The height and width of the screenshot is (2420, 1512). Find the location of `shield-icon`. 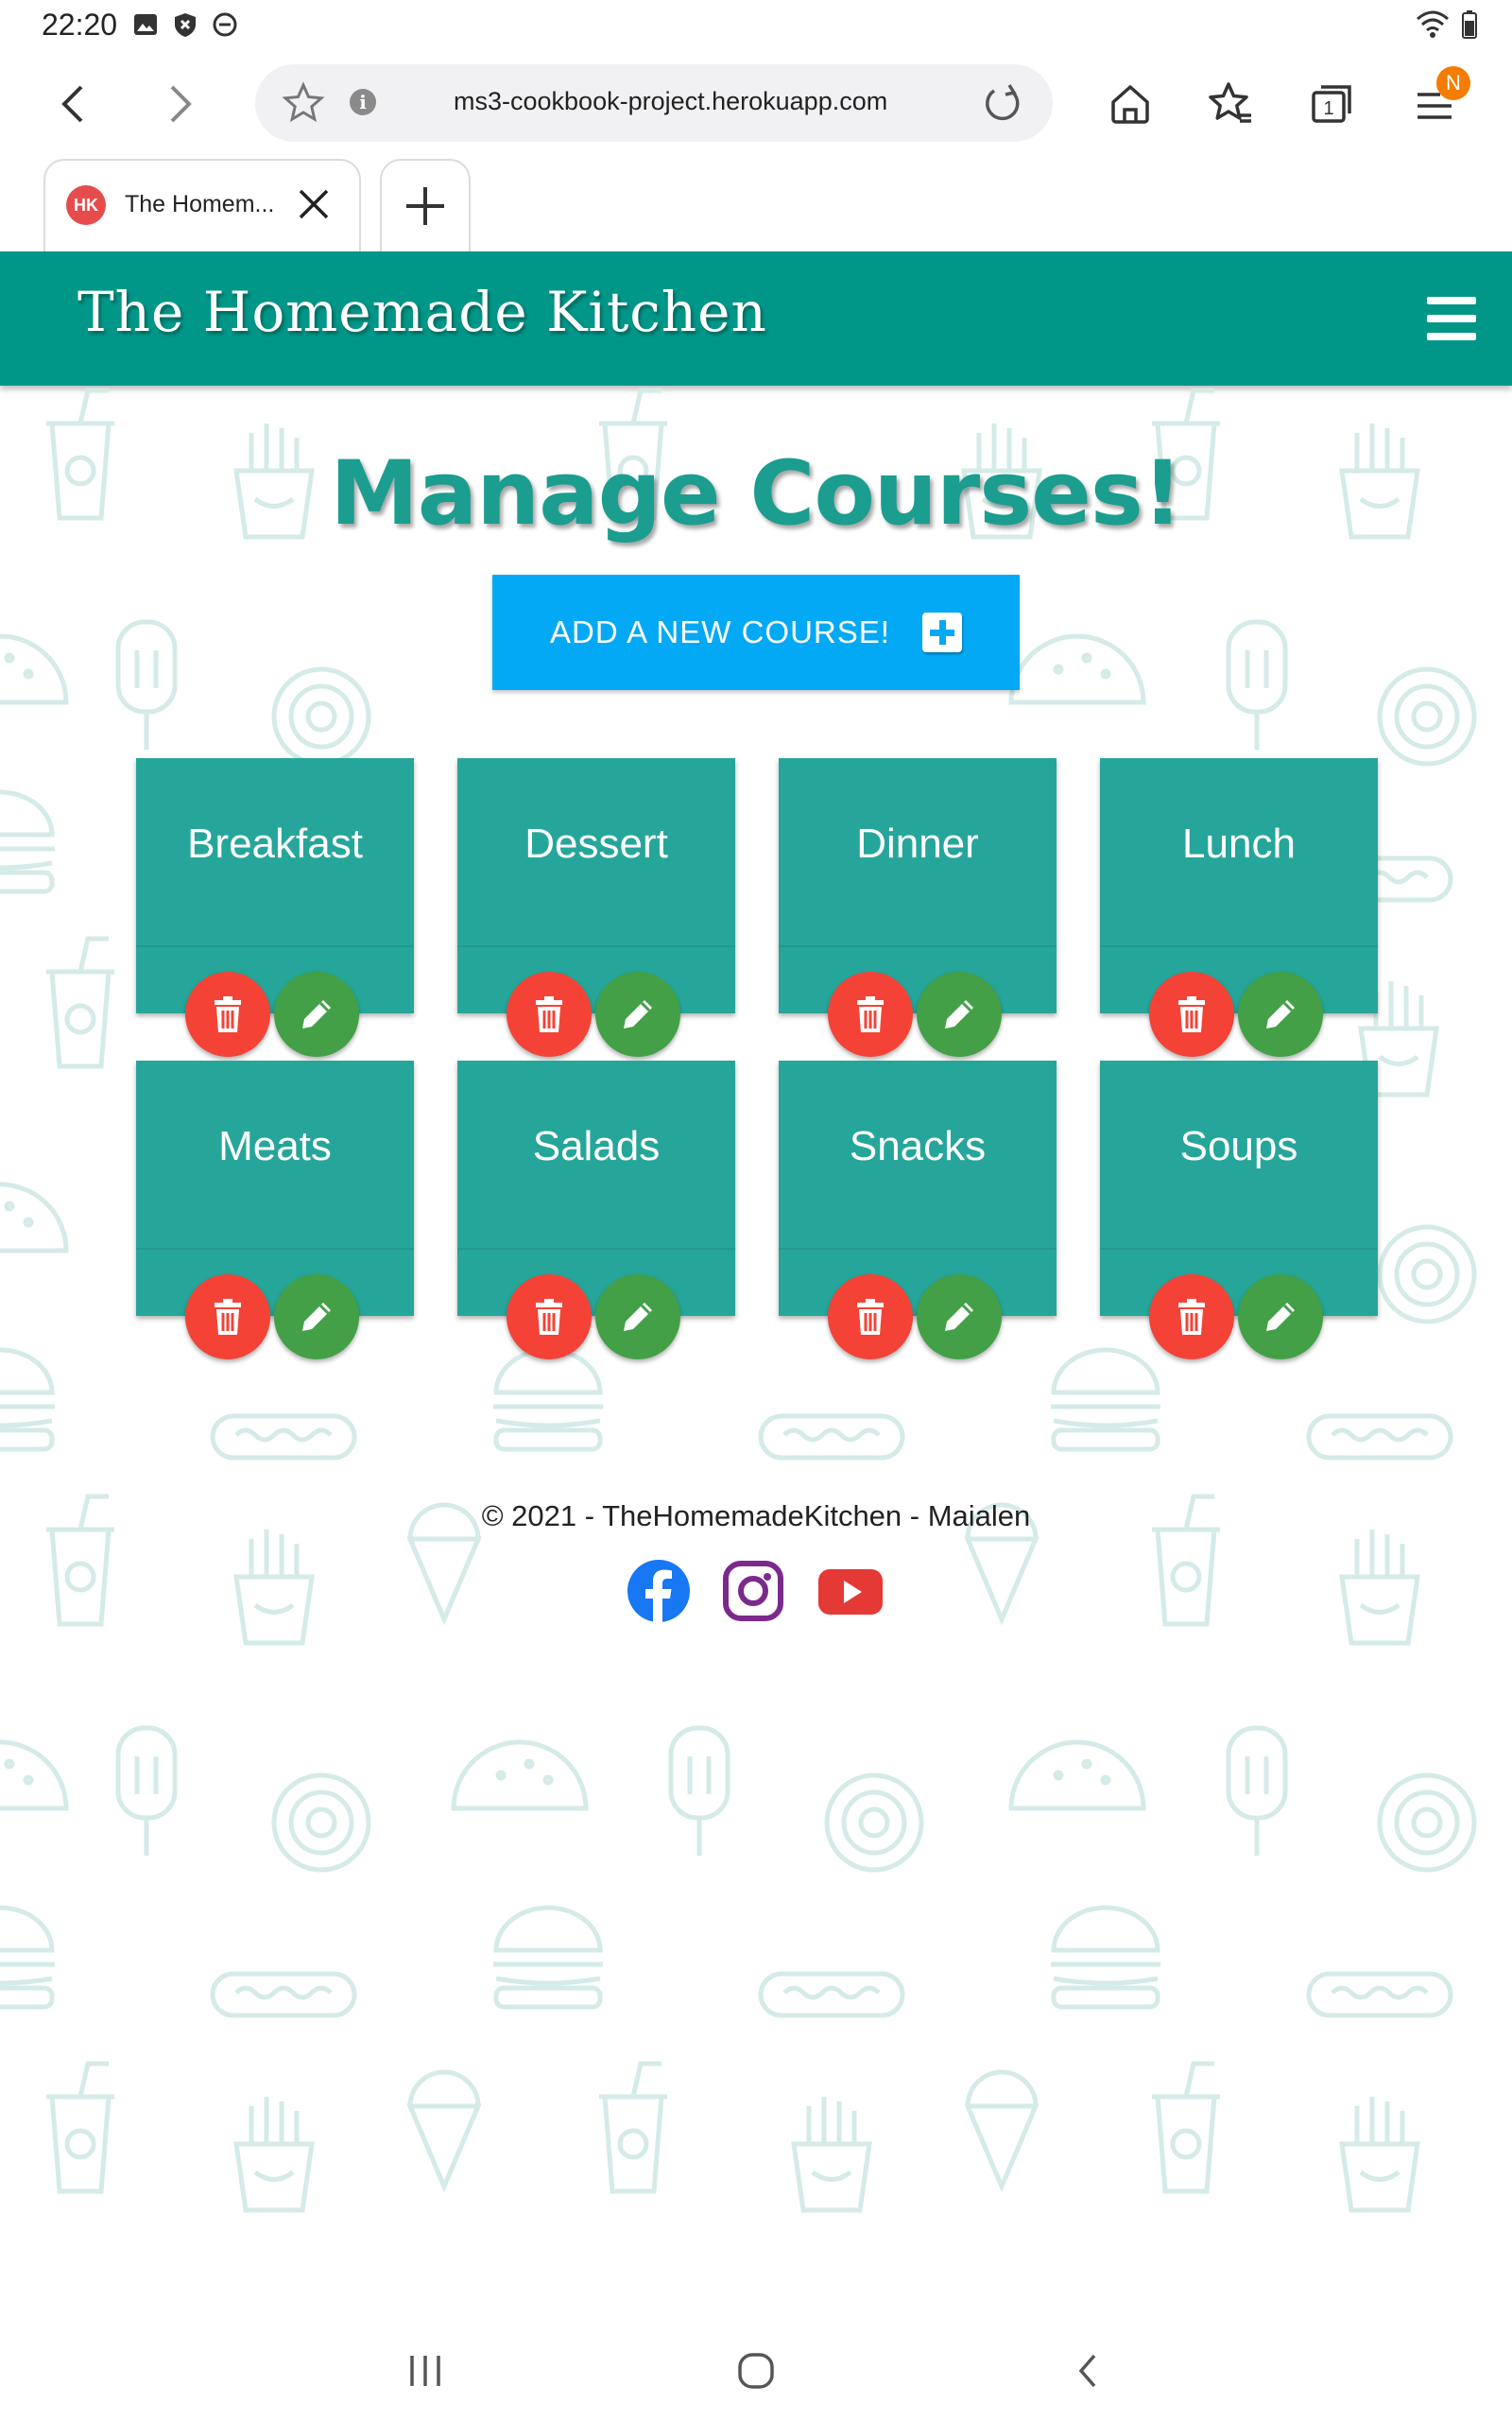

shield-icon is located at coordinates (185, 24).